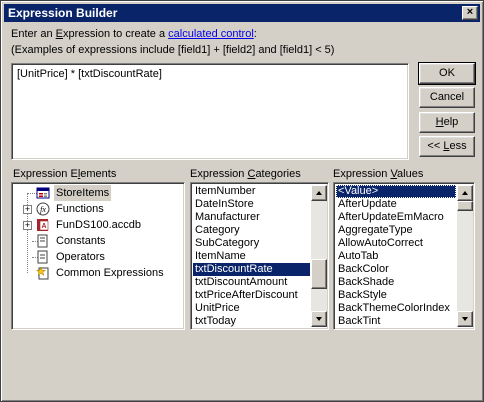 This screenshot has width=484, height=402. I want to click on ok-button: OK, so click(447, 73).